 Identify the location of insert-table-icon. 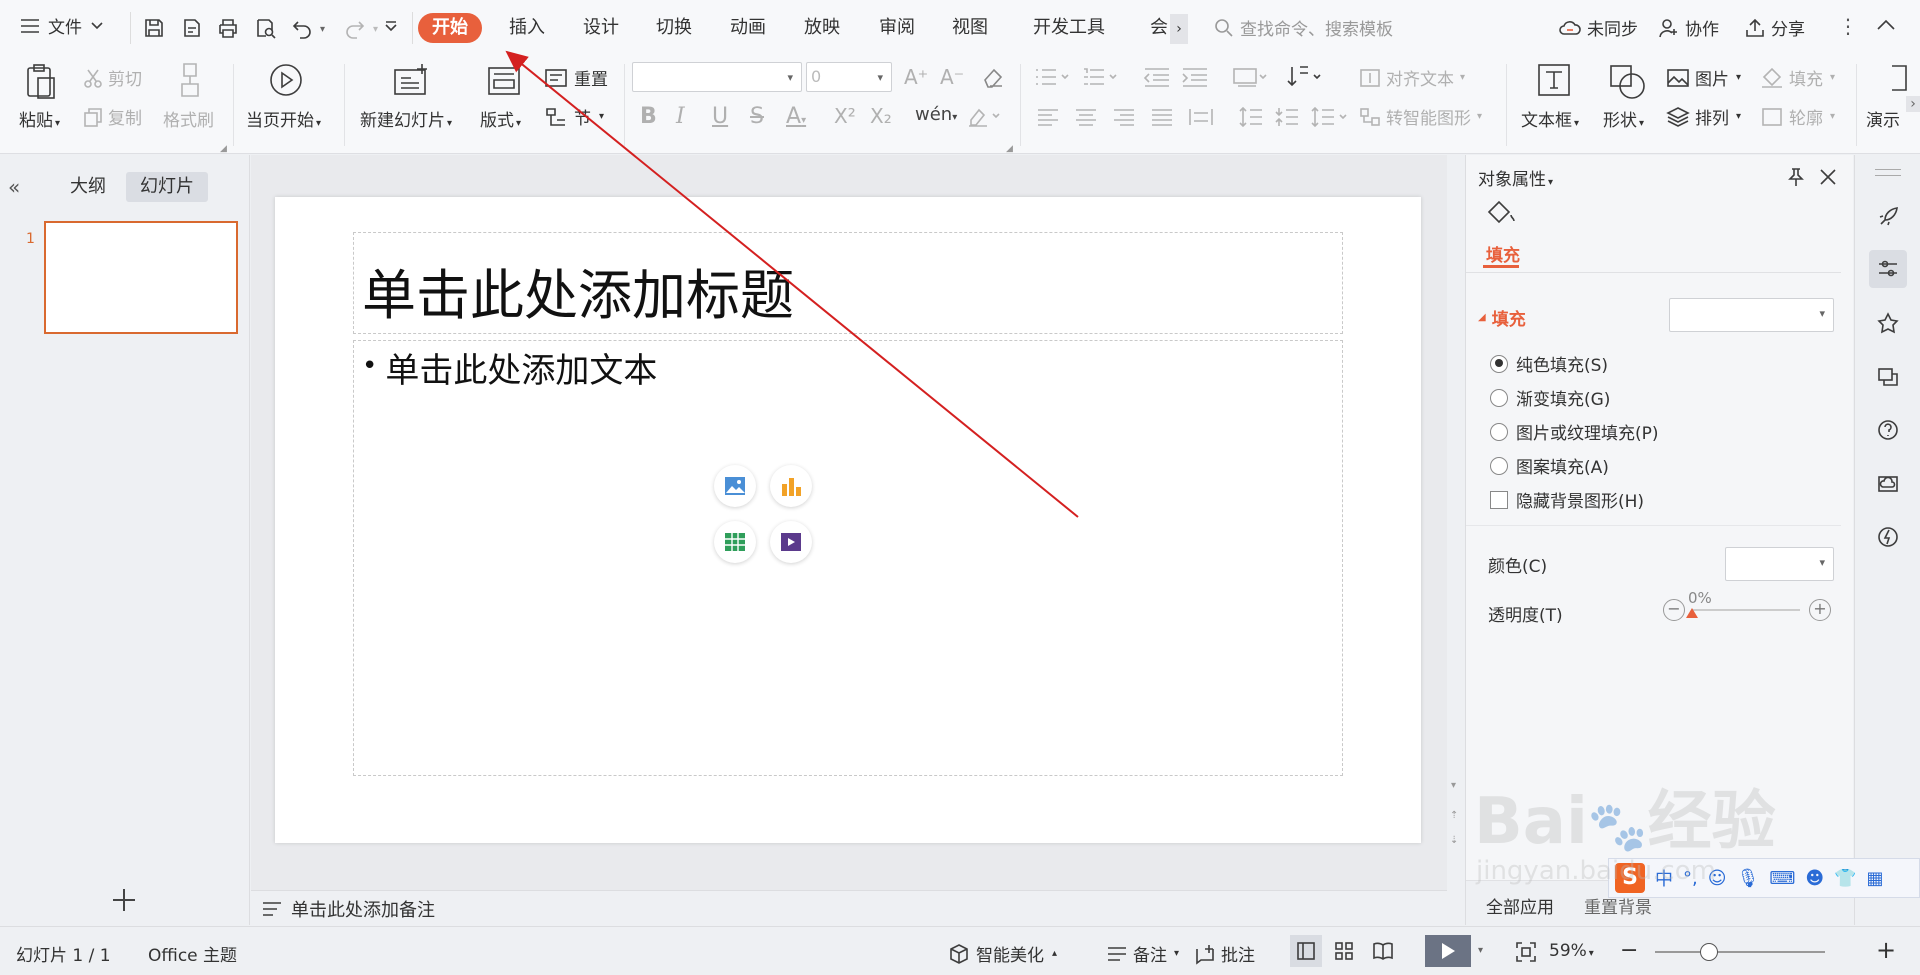
(735, 542).